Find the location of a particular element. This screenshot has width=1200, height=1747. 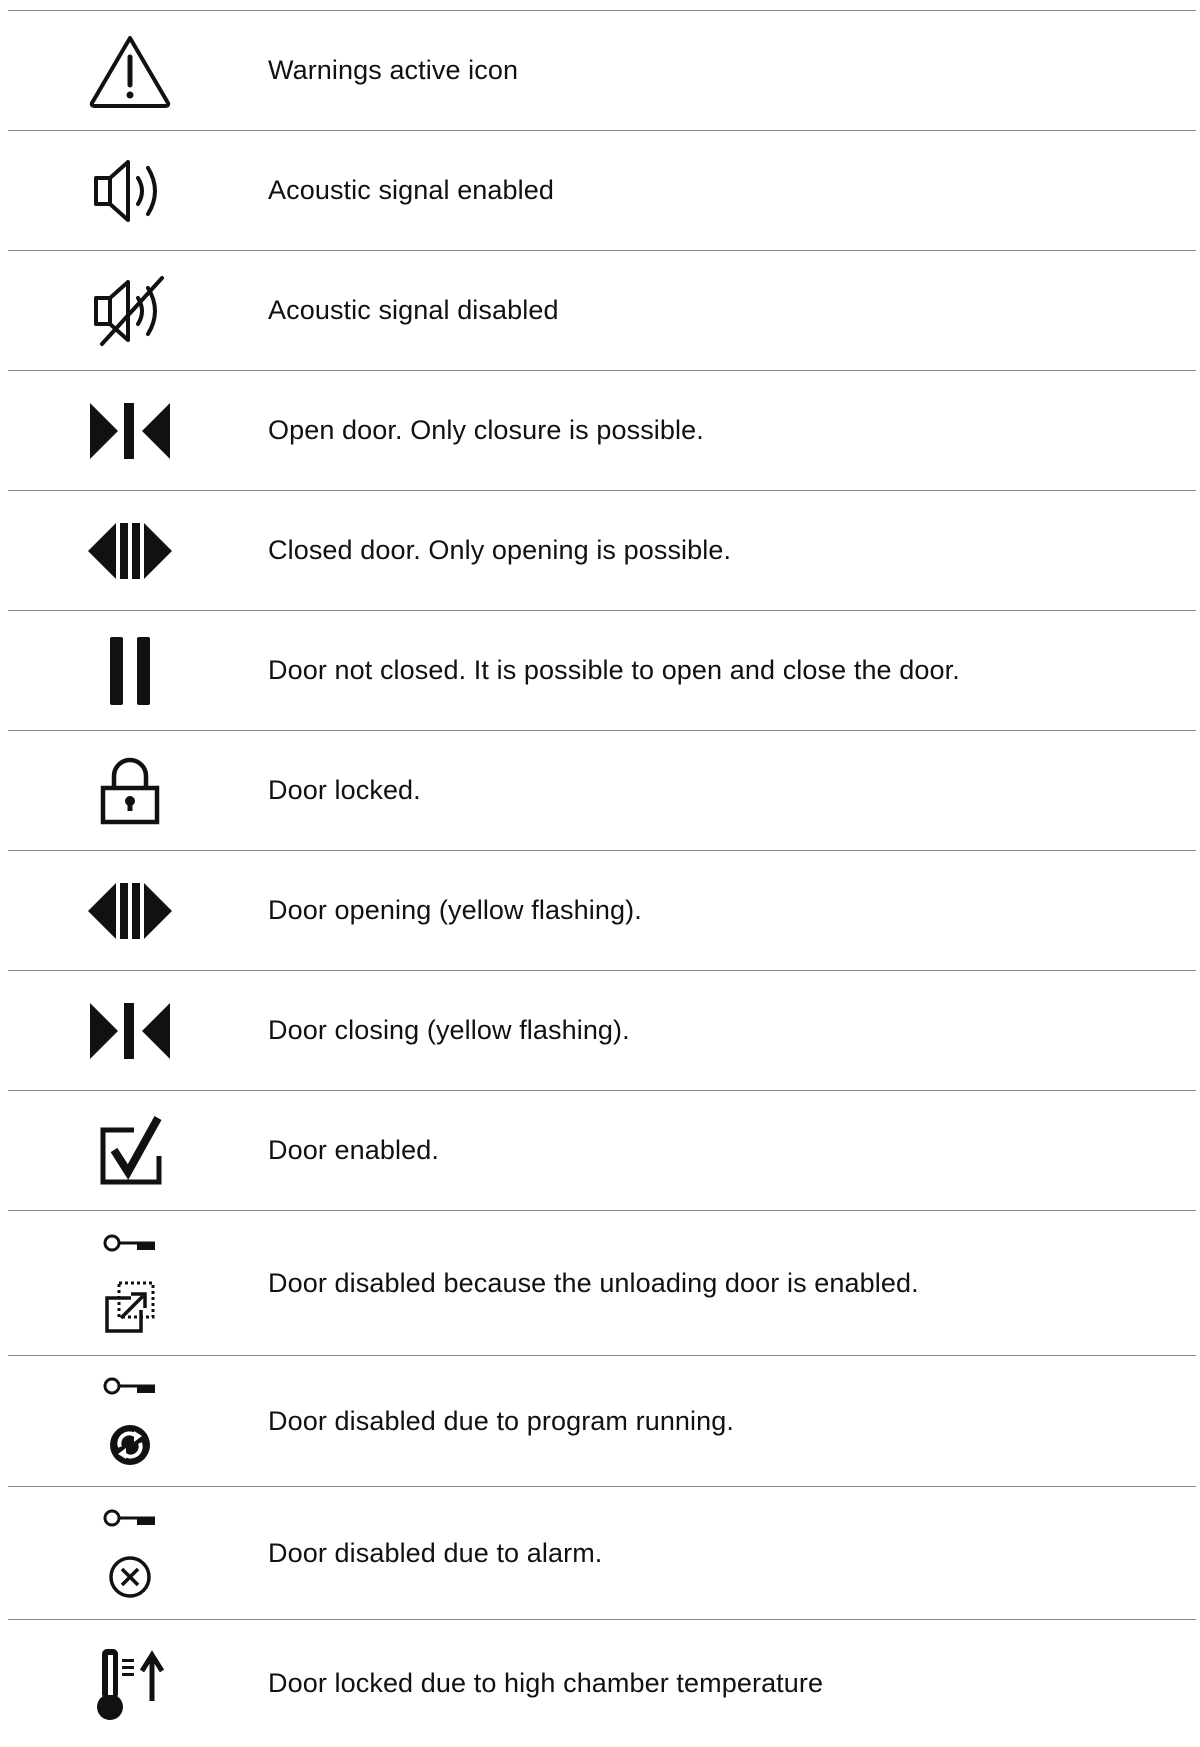

warning-triangle-icon is located at coordinates (130, 71).